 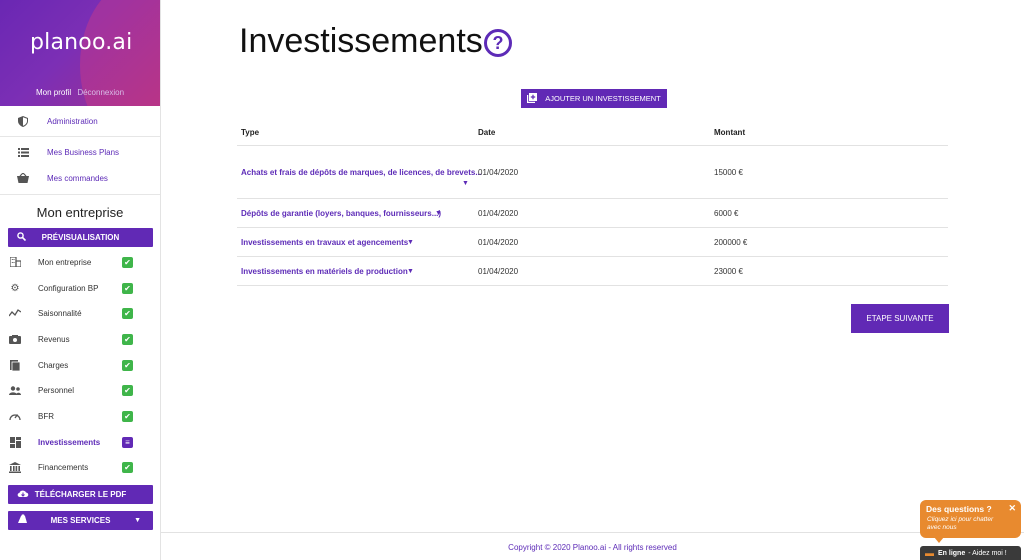 What do you see at coordinates (730, 132) in the screenshot?
I see `column-header-amount: Montant` at bounding box center [730, 132].